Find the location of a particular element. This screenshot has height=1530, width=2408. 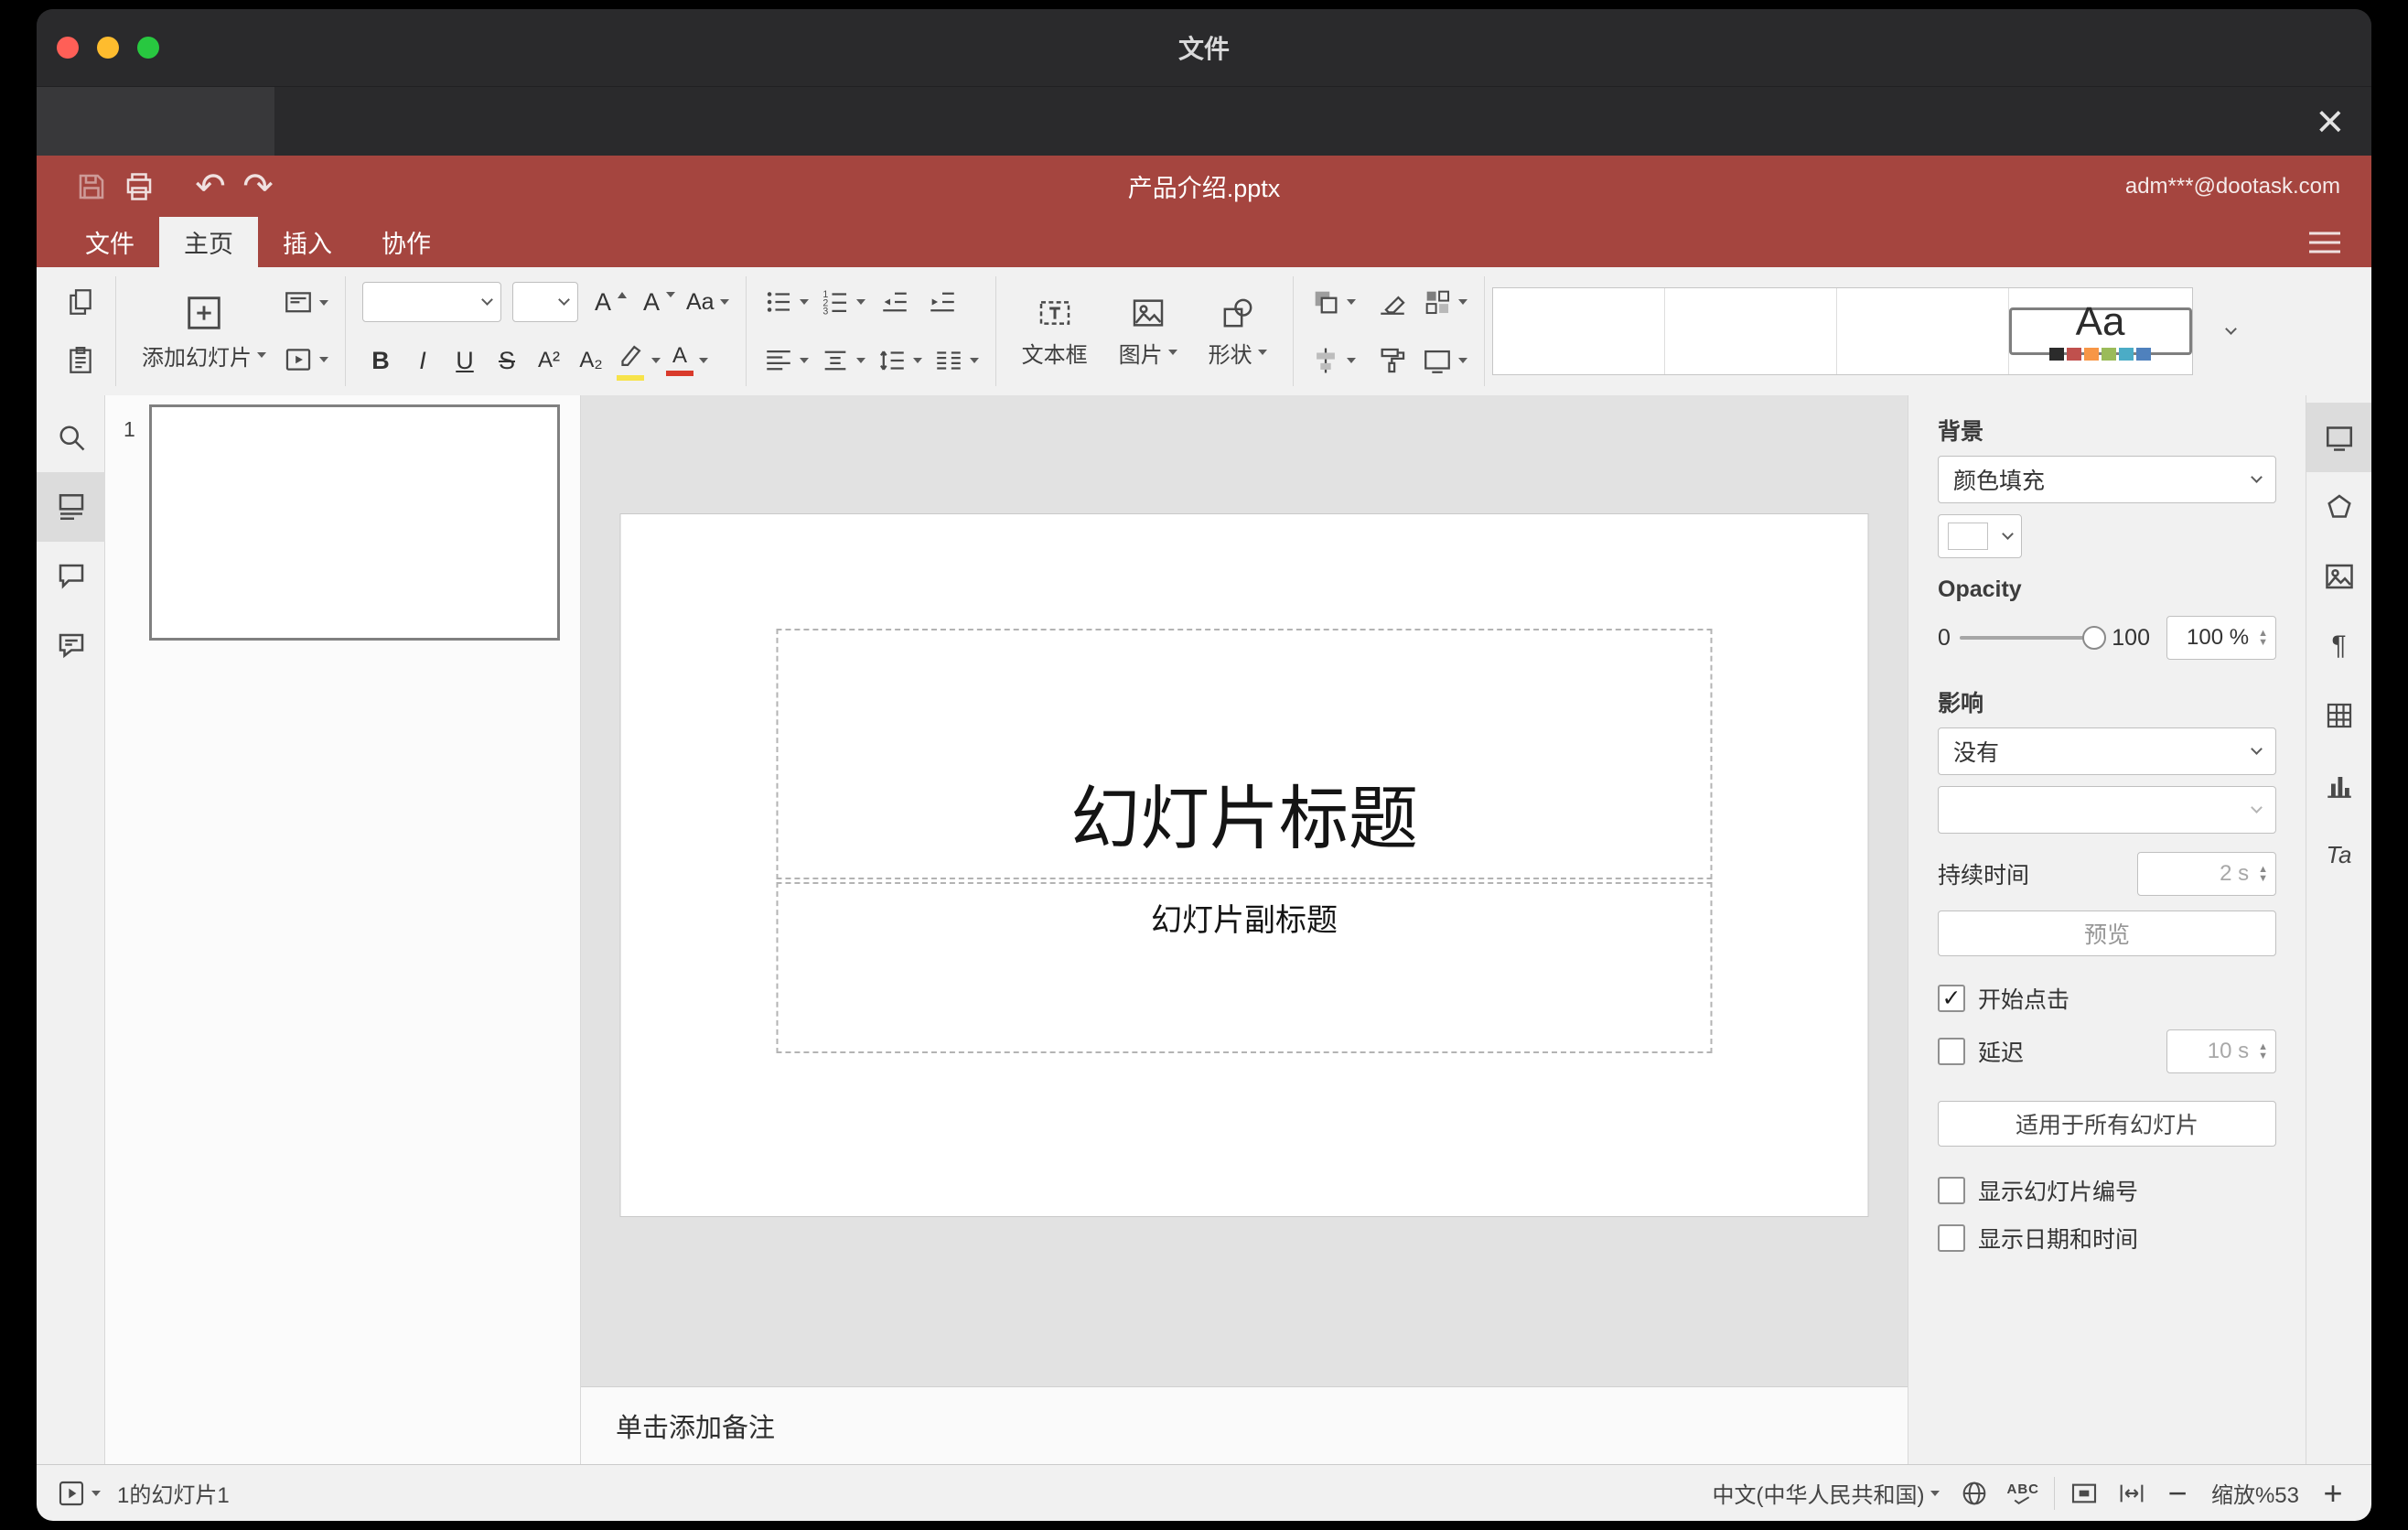

show-date-time-checkbox is located at coordinates (1951, 1238).